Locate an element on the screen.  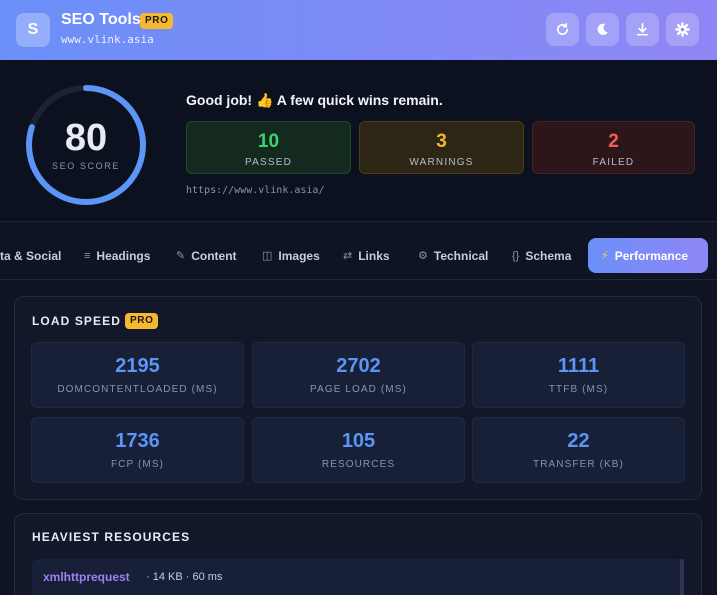
tab-images: ◫ Images is located at coordinates (291, 255).